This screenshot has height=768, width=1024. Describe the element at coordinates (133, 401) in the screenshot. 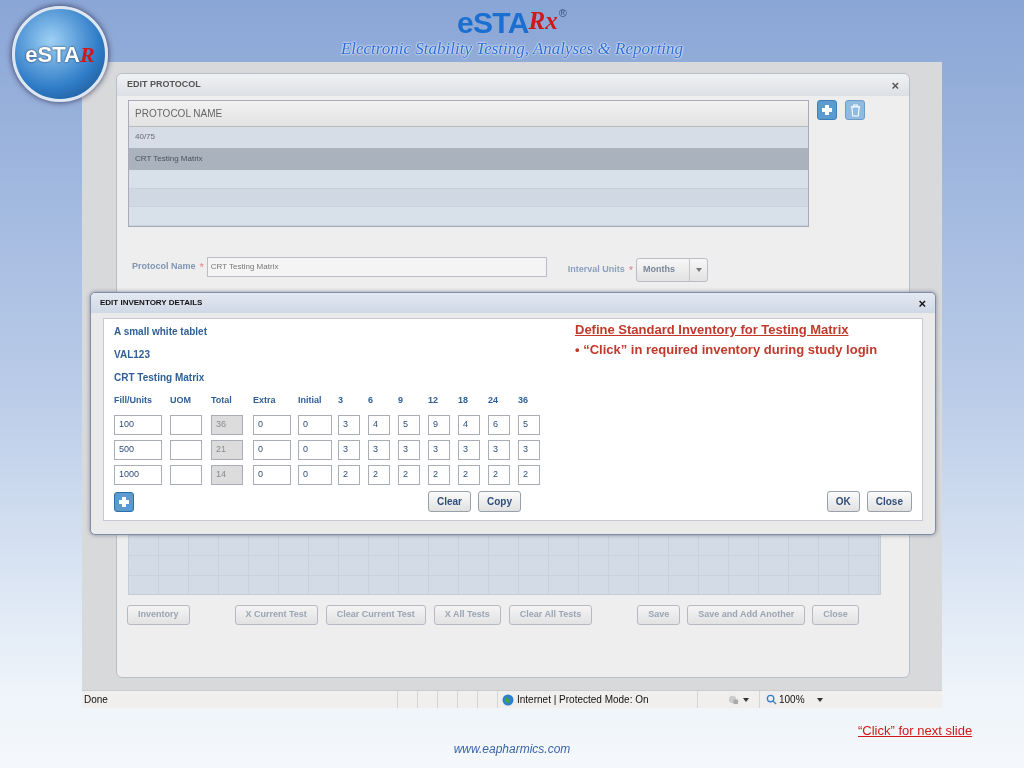

I see `column-header: Fill/Units` at that location.